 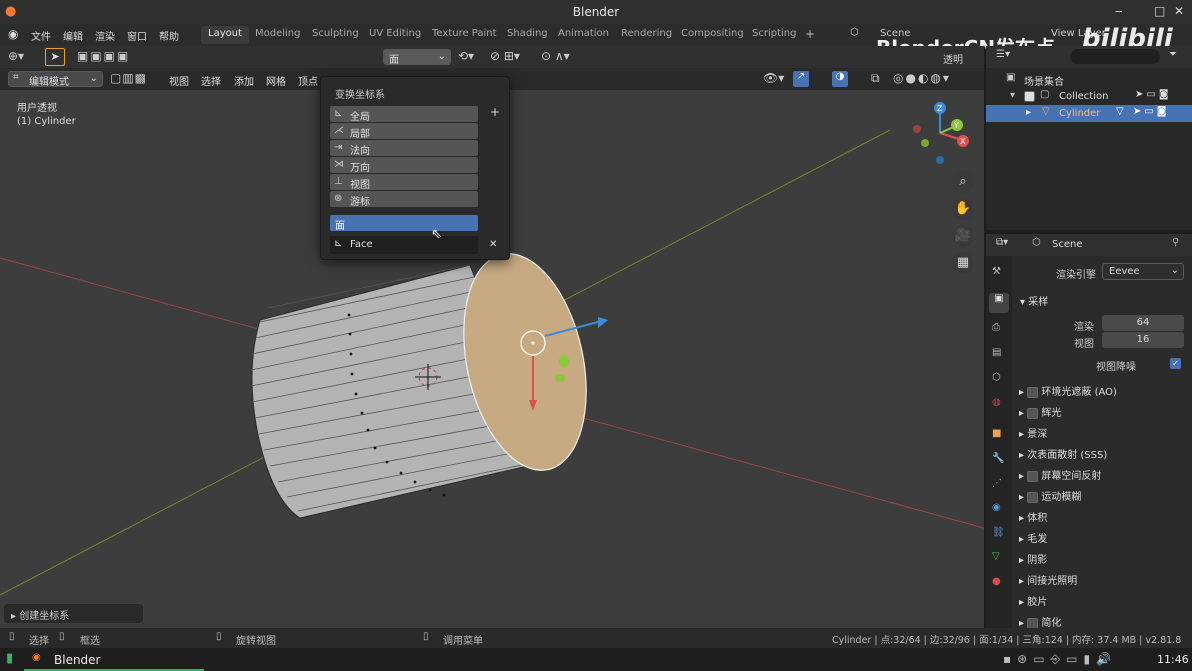 What do you see at coordinates (801, 79) in the screenshot?
I see `gizmo-toggle-icon: ↗` at bounding box center [801, 79].